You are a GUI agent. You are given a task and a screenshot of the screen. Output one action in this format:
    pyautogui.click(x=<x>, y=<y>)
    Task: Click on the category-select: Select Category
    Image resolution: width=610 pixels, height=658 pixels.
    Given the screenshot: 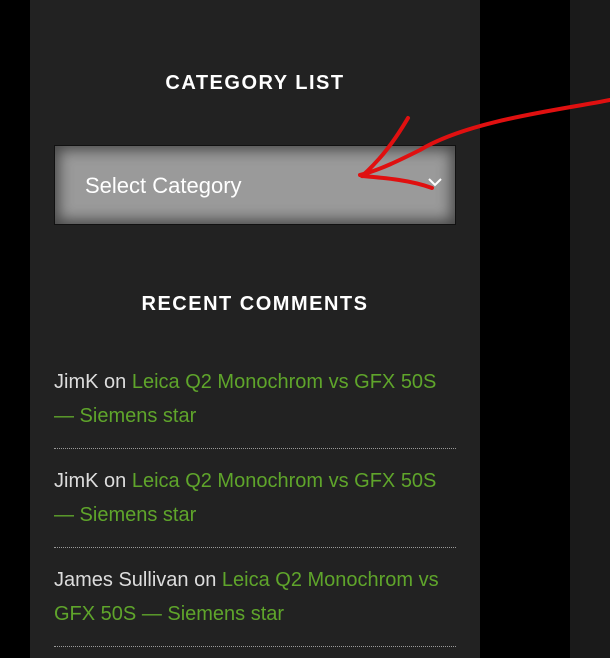 What is the action you would take?
    pyautogui.click(x=255, y=185)
    